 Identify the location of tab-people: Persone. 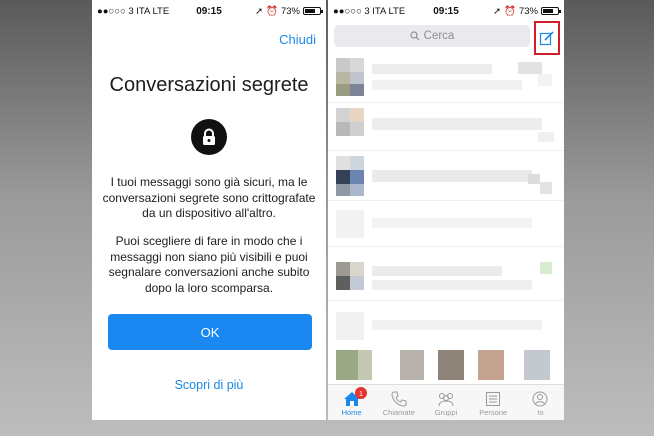
(493, 402).